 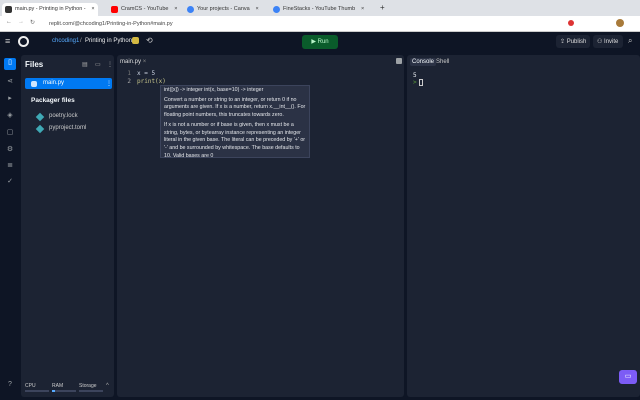 I want to click on tab-title: main.py - Printing in Python -, so click(x=50, y=9).